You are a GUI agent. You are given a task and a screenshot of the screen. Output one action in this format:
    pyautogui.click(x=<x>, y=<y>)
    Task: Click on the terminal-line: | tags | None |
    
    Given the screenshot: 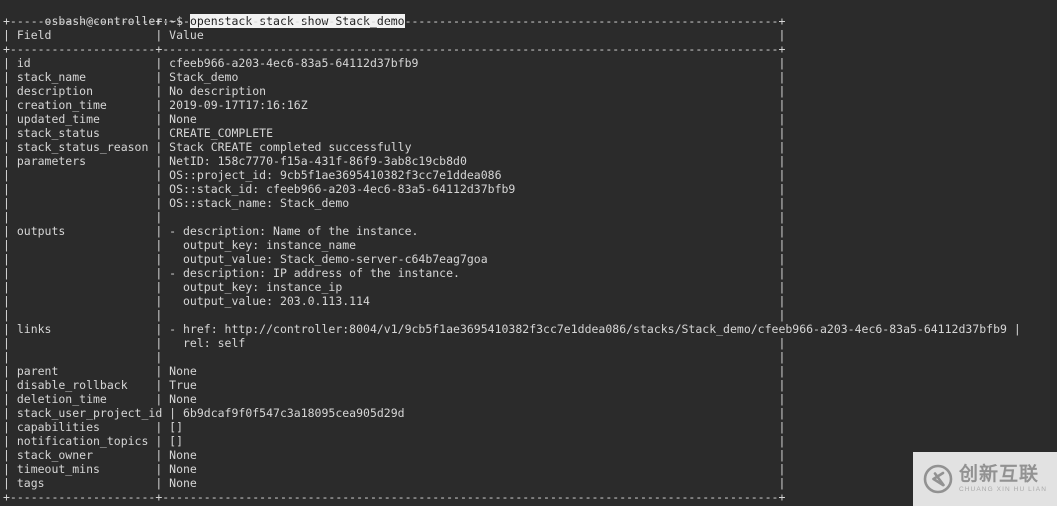 What is the action you would take?
    pyautogui.click(x=394, y=483)
    